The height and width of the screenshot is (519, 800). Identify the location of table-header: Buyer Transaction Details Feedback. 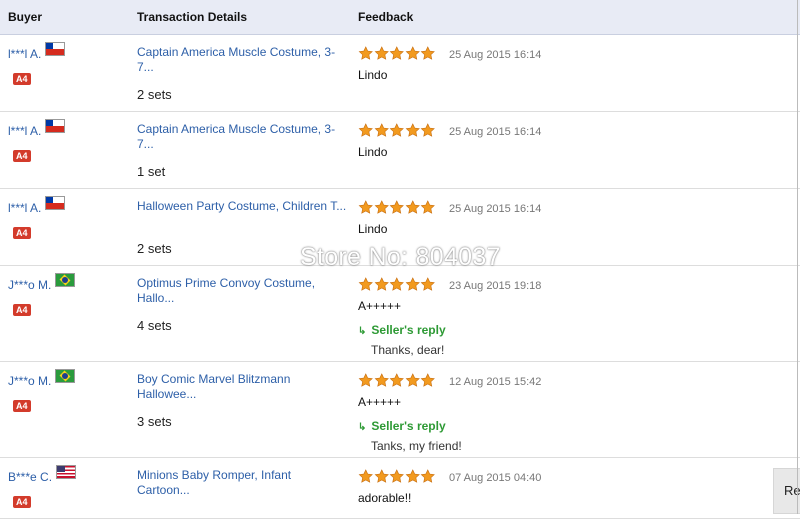
(400, 17).